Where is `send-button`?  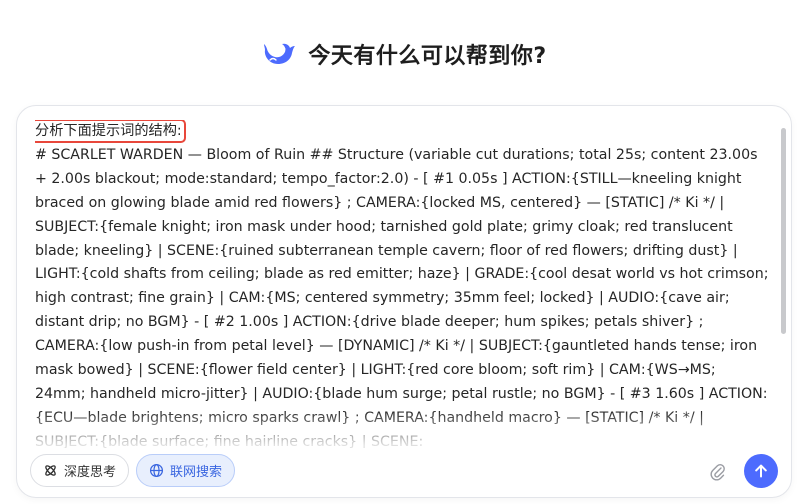
send-button is located at coordinates (761, 471).